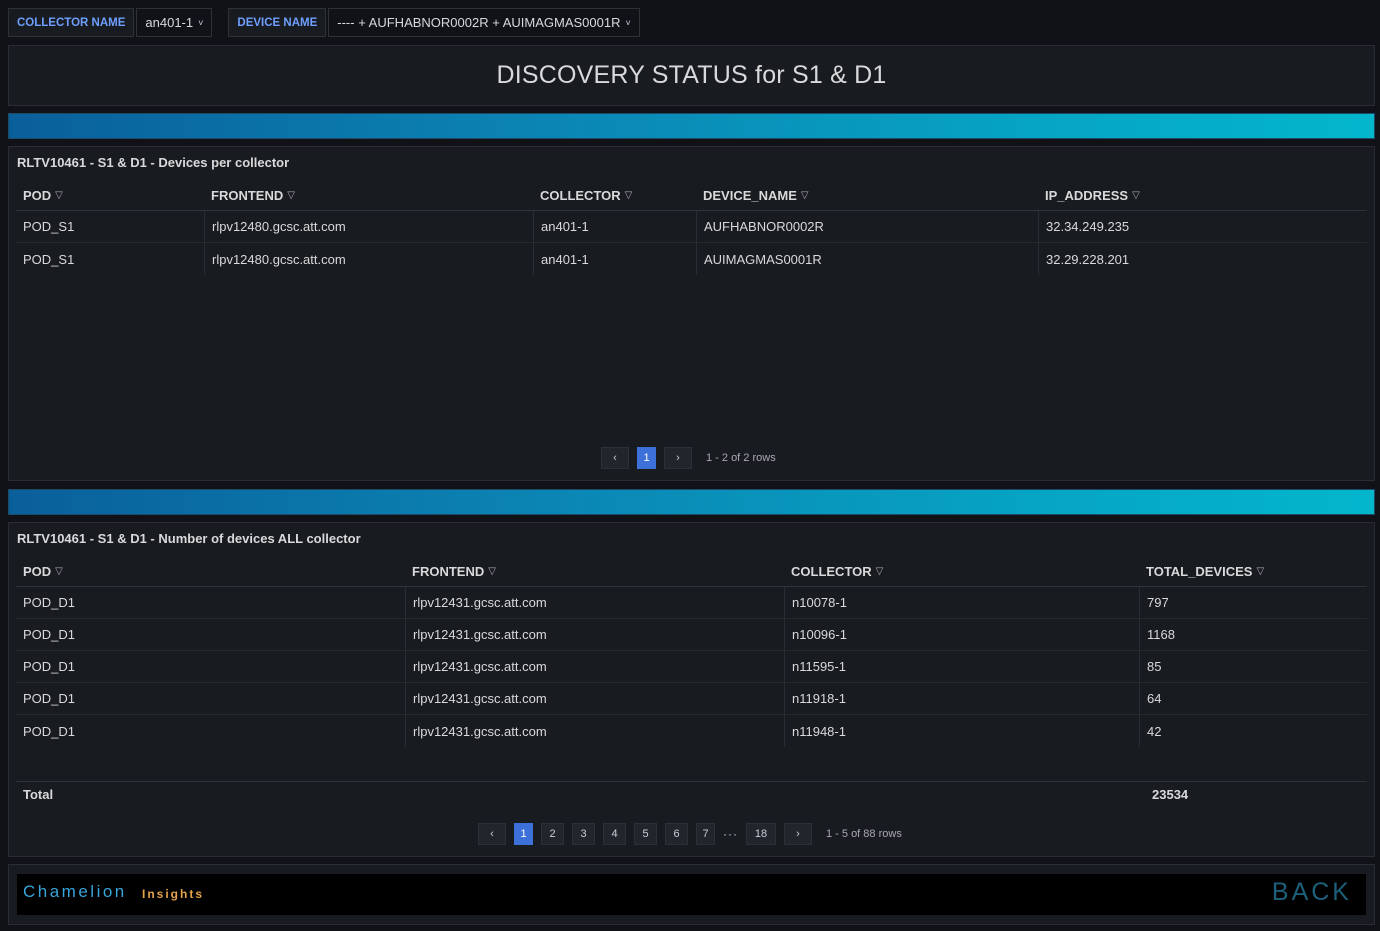 Image resolution: width=1380 pixels, height=931 pixels. Describe the element at coordinates (1202, 226) in the screenshot. I see `cell-ip-address: 32.34.249.235` at that location.